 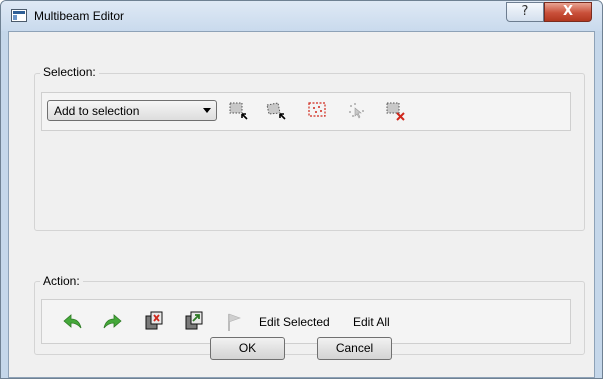 I want to click on action-group-title: Action:, so click(x=61, y=281).